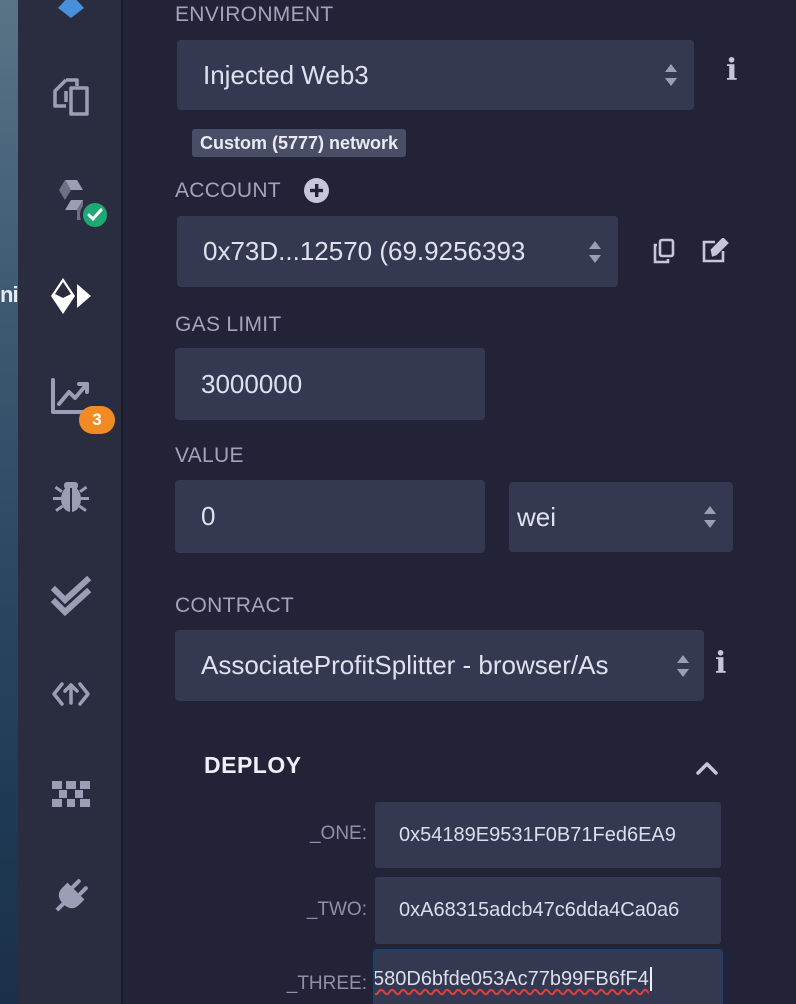  I want to click on gas-limit-value: 3000000, so click(252, 383).